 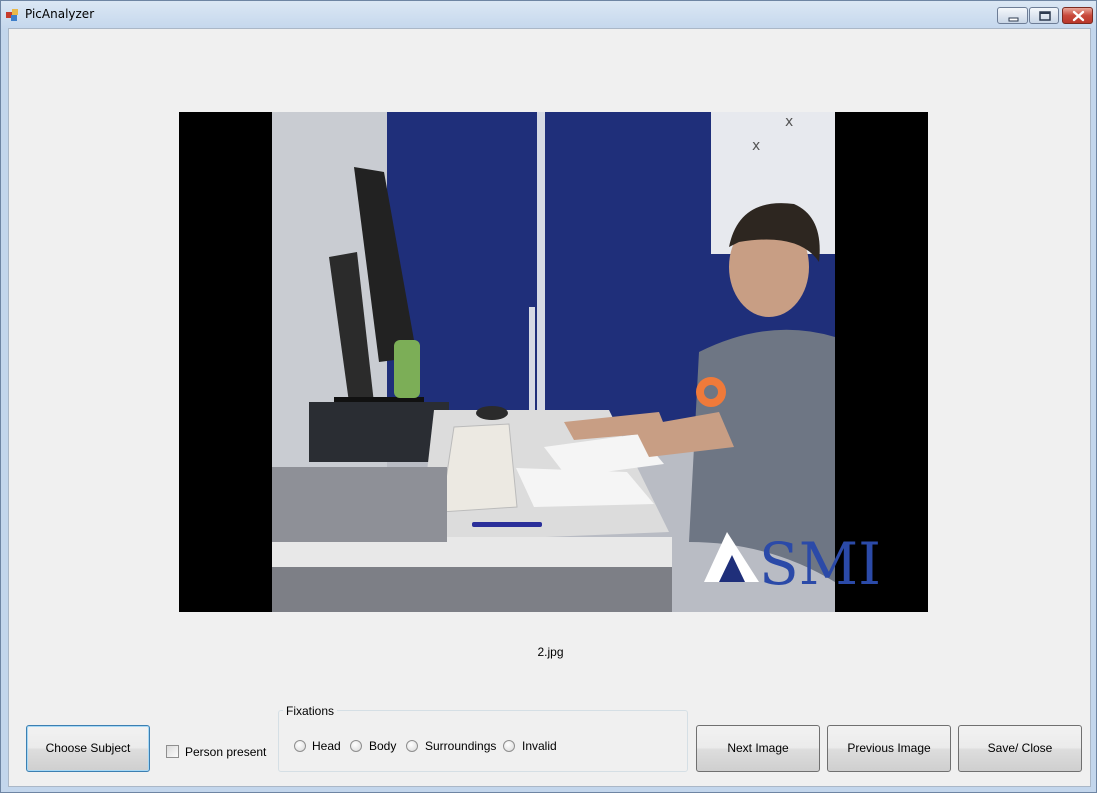 I want to click on radio-surroundings-label: Surroundings, so click(x=460, y=746).